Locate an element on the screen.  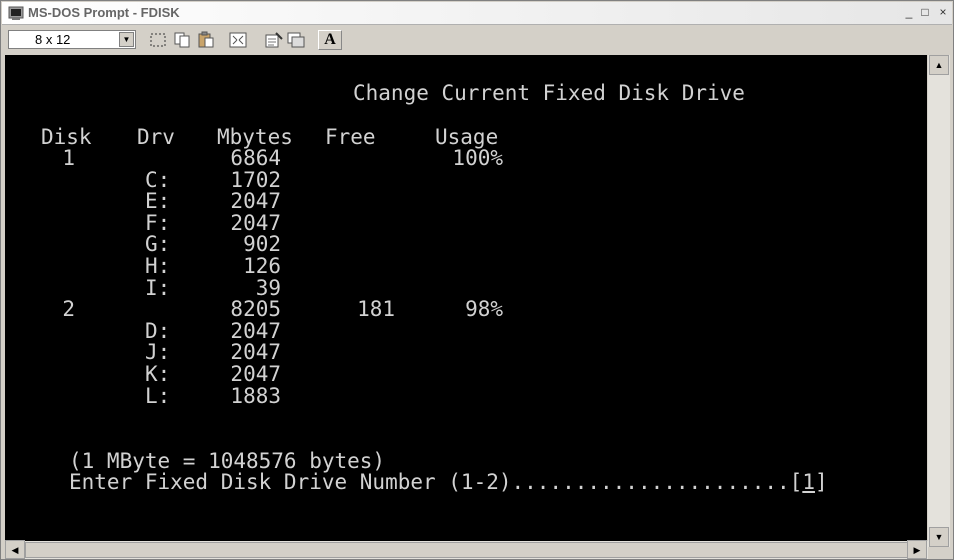
table-cell-drv: L: is located at coordinates (158, 395).